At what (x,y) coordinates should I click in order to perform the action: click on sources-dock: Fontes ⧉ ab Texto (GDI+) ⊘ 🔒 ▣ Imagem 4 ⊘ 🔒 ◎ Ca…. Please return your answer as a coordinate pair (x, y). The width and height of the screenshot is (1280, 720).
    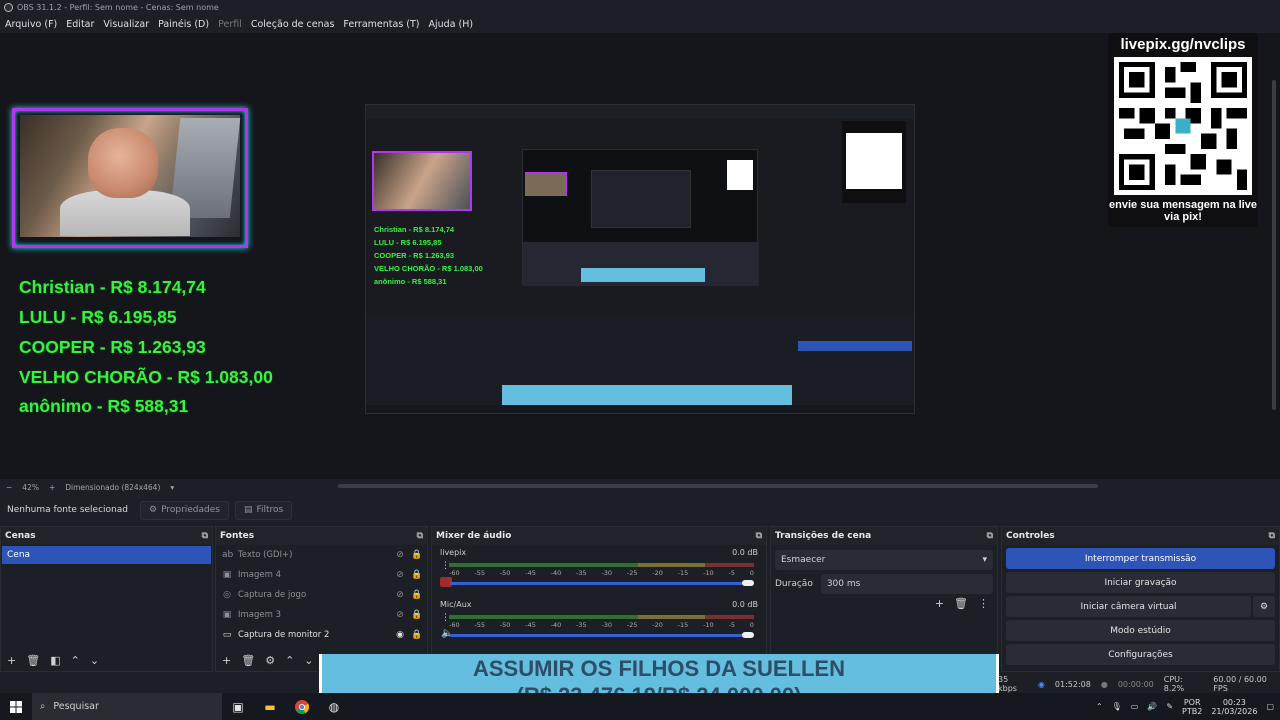
    Looking at the image, I should click on (321, 599).